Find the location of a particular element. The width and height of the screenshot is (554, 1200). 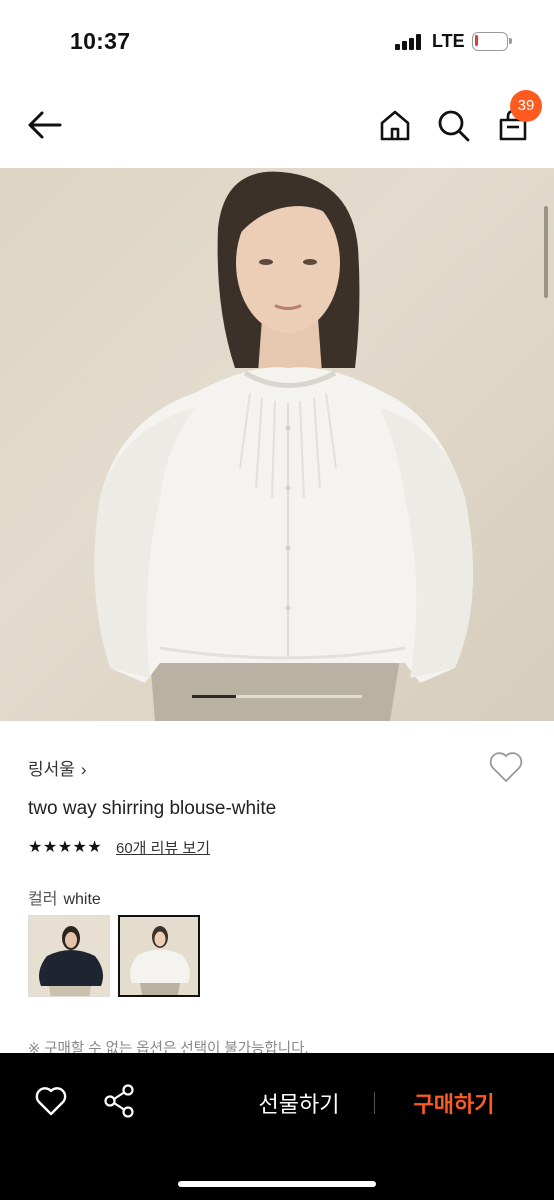

cart-count-badge: 39 is located at coordinates (526, 106).